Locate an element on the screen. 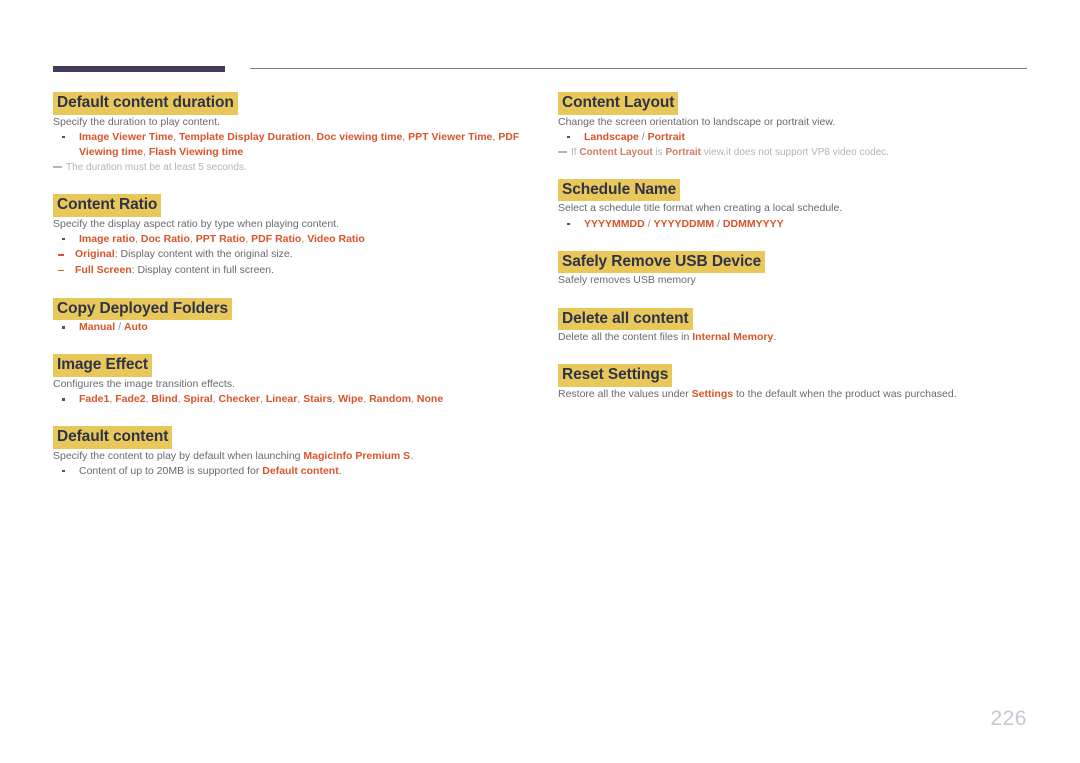 The height and width of the screenshot is (763, 1080). section-copy-deployed-folders: Copy Deployed Folders Manual / Auto is located at coordinates (288, 316).